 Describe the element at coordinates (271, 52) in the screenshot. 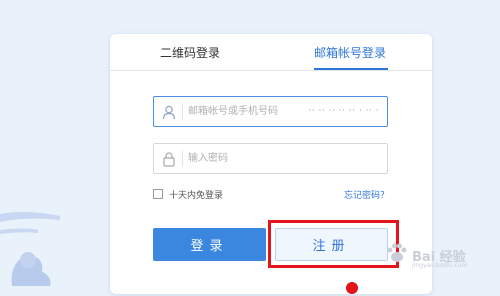

I see `login-tabs: 二维码登录 邮箱帐号登录` at that location.